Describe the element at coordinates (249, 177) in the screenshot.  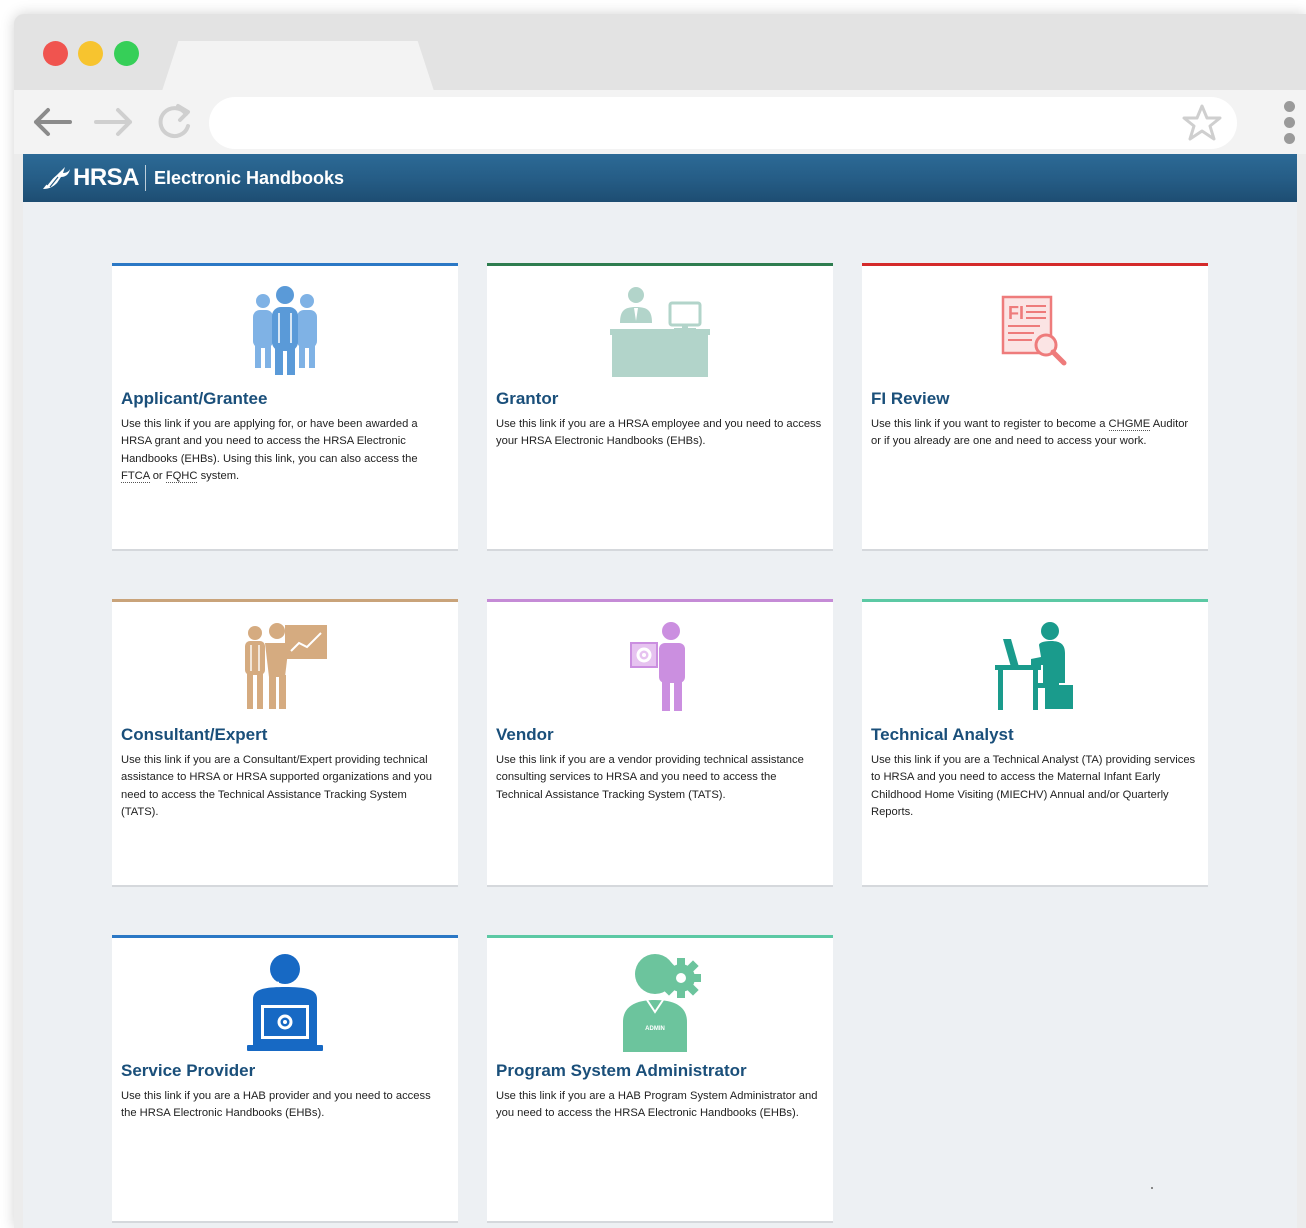
I see `app-title: Electronic Handbooks` at that location.